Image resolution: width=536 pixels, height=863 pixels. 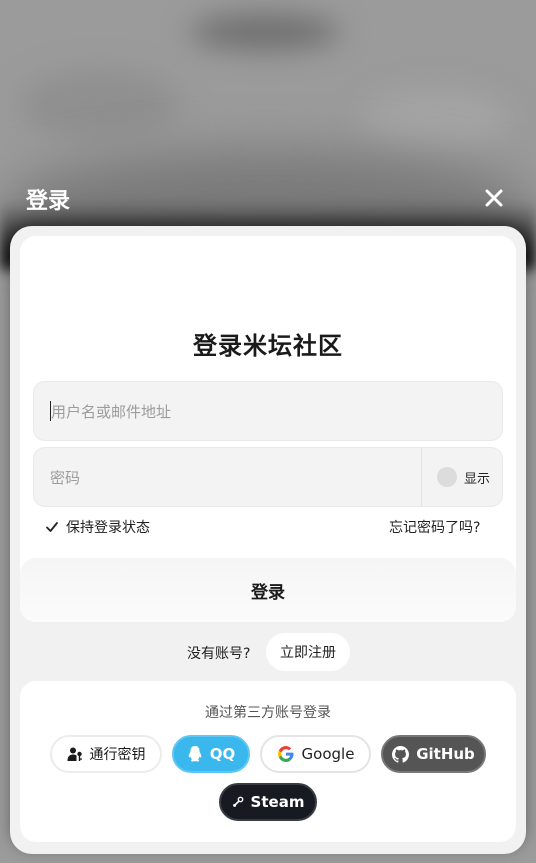 I want to click on qq-login-button: QQ, so click(x=211, y=754).